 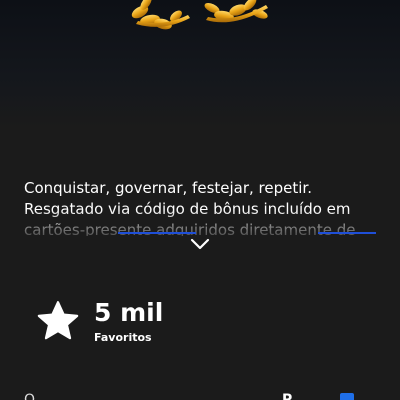 What do you see at coordinates (157, 233) in the screenshot?
I see `gift-card-link-underline` at bounding box center [157, 233].